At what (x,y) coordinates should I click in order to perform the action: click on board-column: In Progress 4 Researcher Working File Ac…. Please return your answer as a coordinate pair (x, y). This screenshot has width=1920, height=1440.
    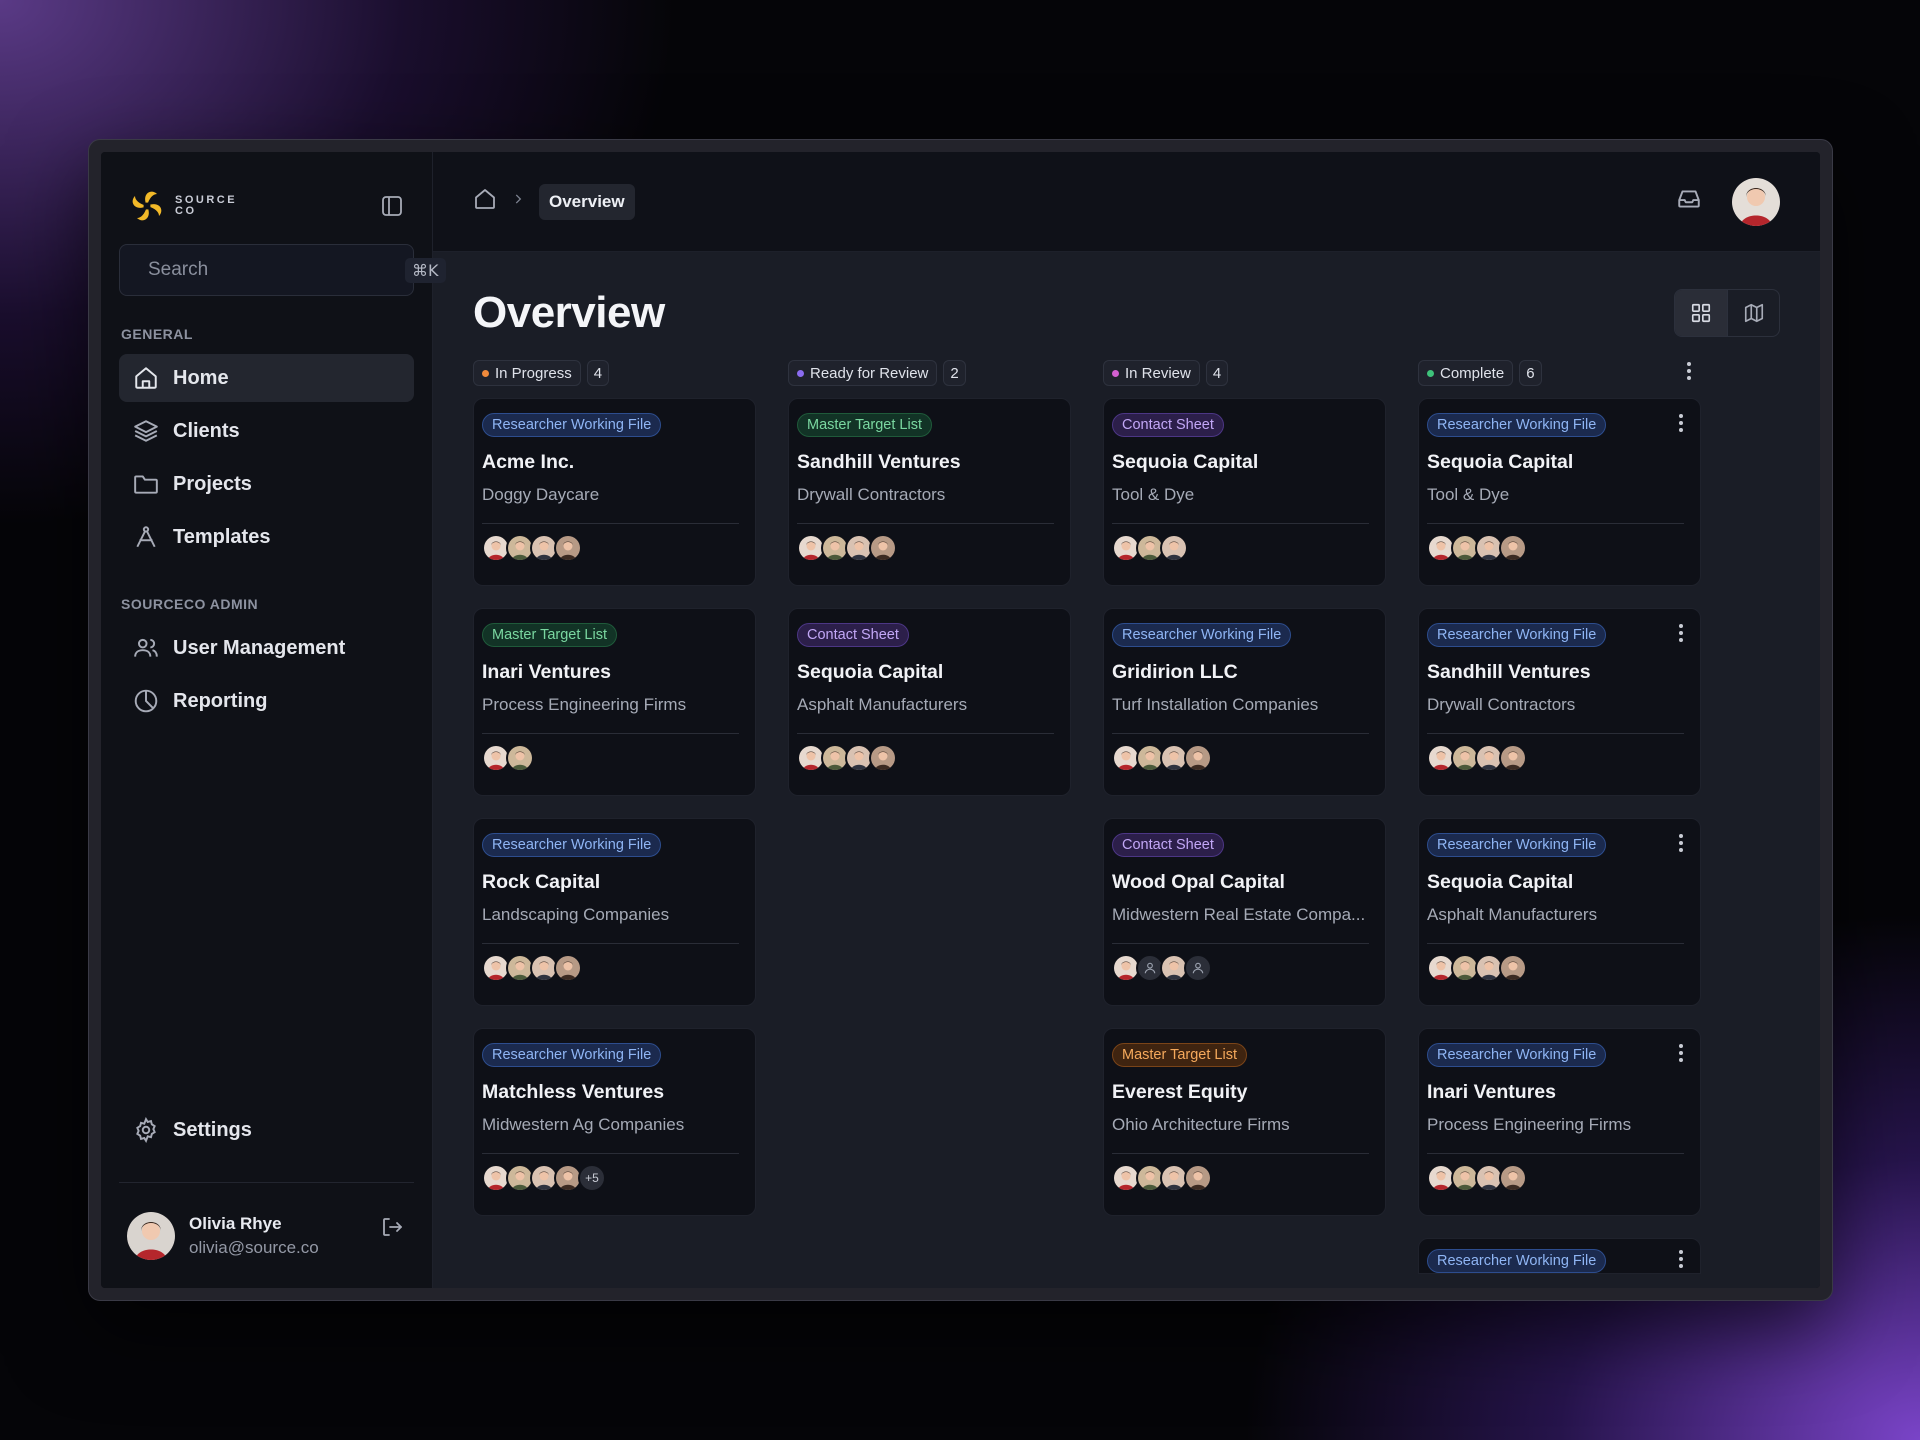
    Looking at the image, I should click on (614, 824).